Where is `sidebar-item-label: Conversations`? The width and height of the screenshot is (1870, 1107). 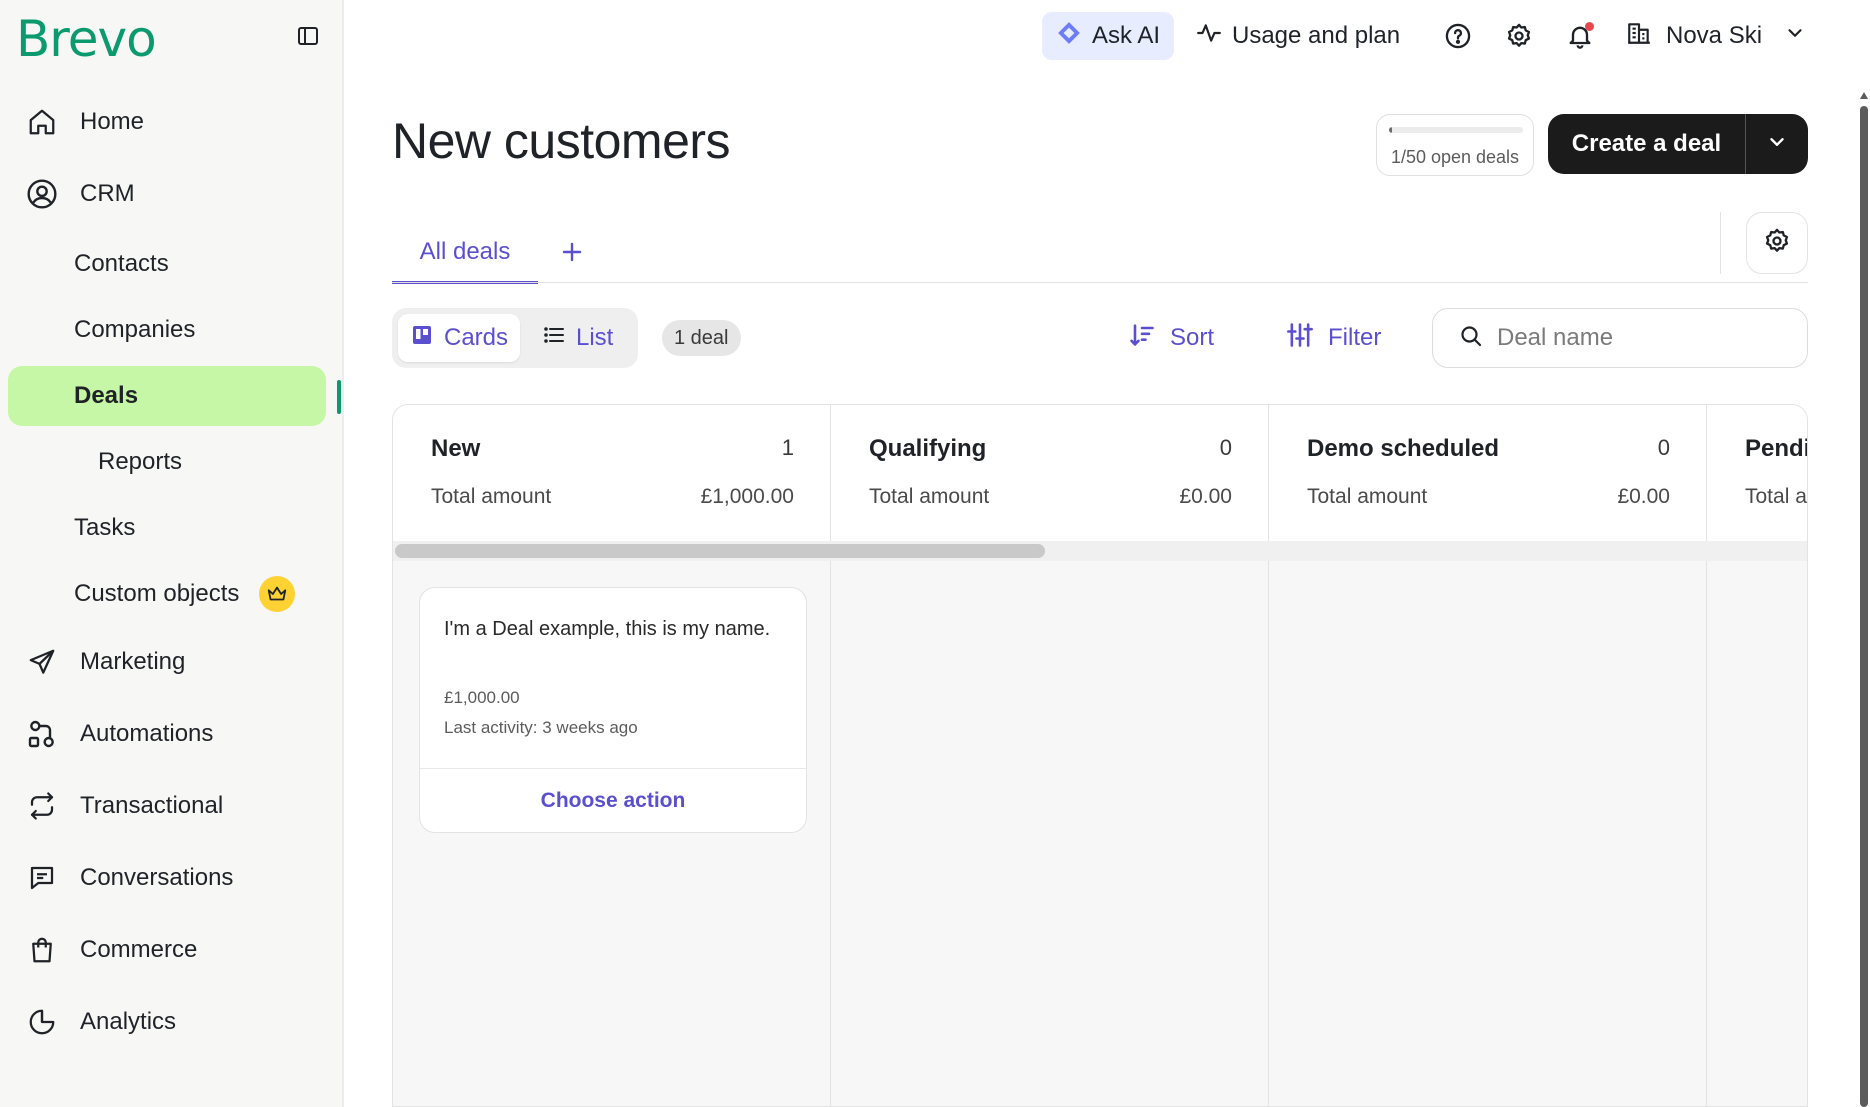
sidebar-item-label: Conversations is located at coordinates (157, 877).